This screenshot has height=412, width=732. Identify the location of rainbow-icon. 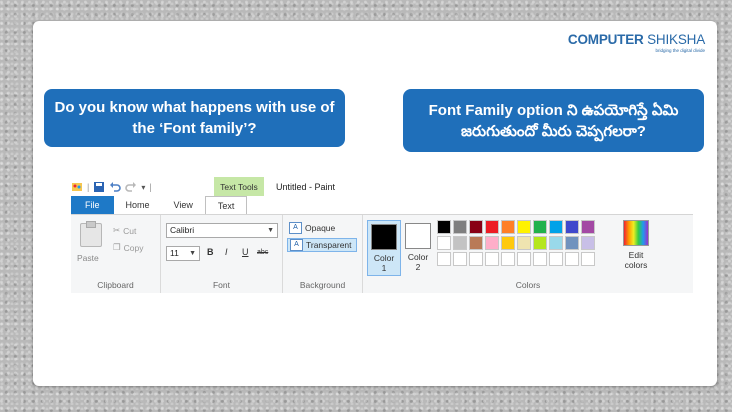
(636, 233).